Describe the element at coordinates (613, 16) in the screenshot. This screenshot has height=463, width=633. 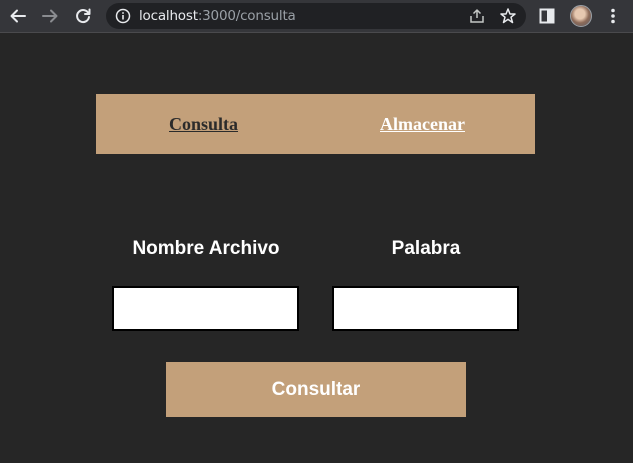
I see `more-vert-icon` at that location.